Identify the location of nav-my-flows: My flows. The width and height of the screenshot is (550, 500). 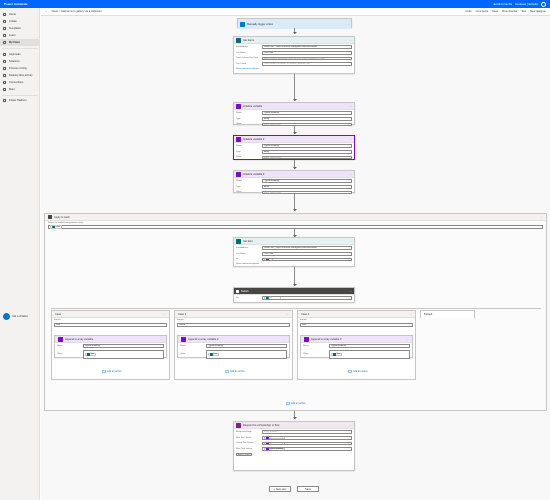
(19, 42).